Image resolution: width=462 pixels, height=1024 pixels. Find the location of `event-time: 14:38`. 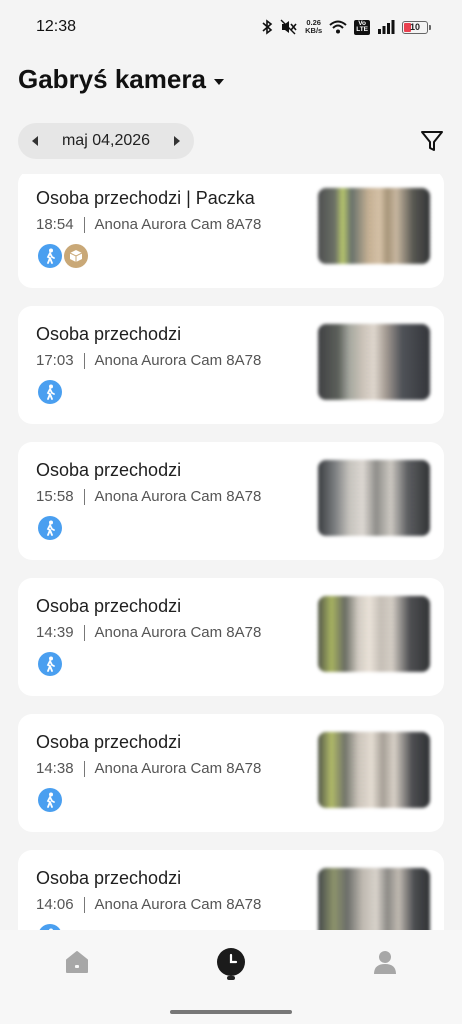

event-time: 14:38 is located at coordinates (55, 768).